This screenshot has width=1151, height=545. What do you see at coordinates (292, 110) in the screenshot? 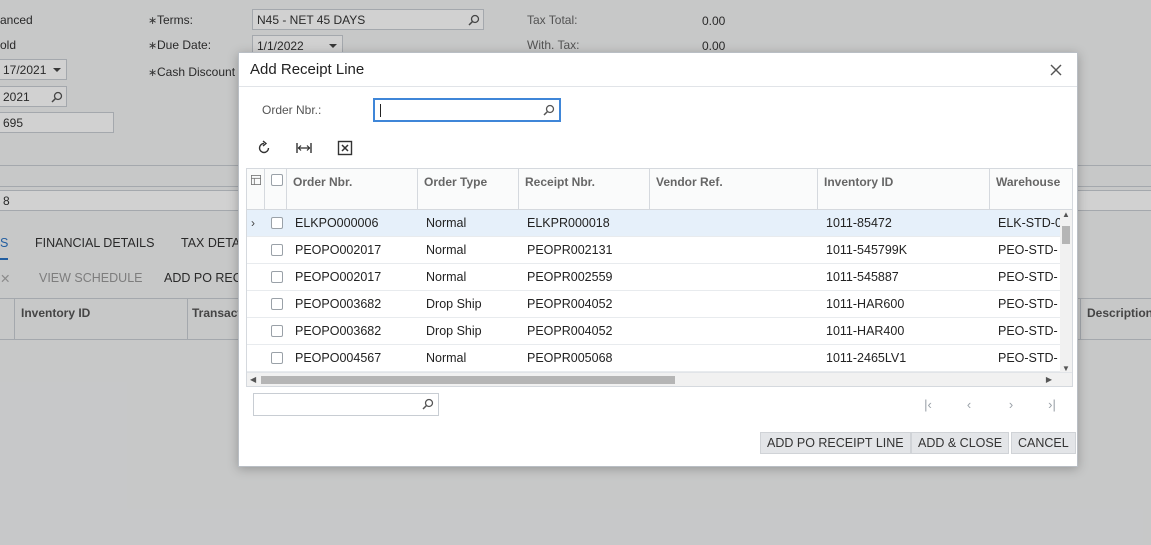
I see `order-nbr-label: Order Nbr.:` at bounding box center [292, 110].